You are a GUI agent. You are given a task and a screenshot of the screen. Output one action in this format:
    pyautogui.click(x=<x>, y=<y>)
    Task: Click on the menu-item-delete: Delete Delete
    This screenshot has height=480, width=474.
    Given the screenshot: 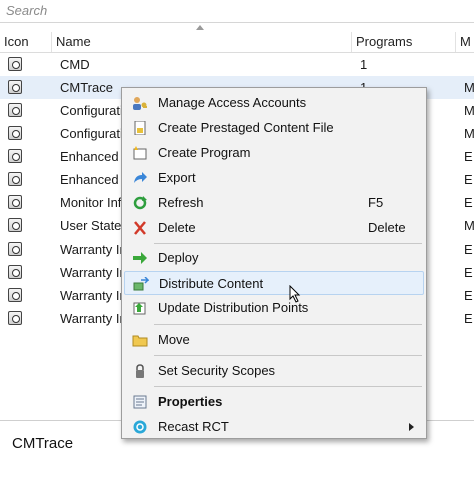 What is the action you would take?
    pyautogui.click(x=274, y=228)
    